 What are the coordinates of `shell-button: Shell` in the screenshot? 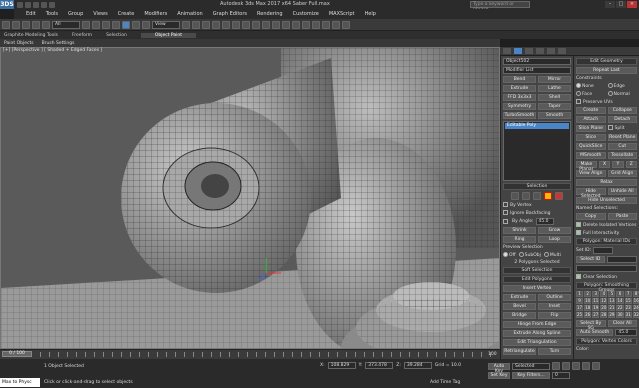 It's located at (554, 97).